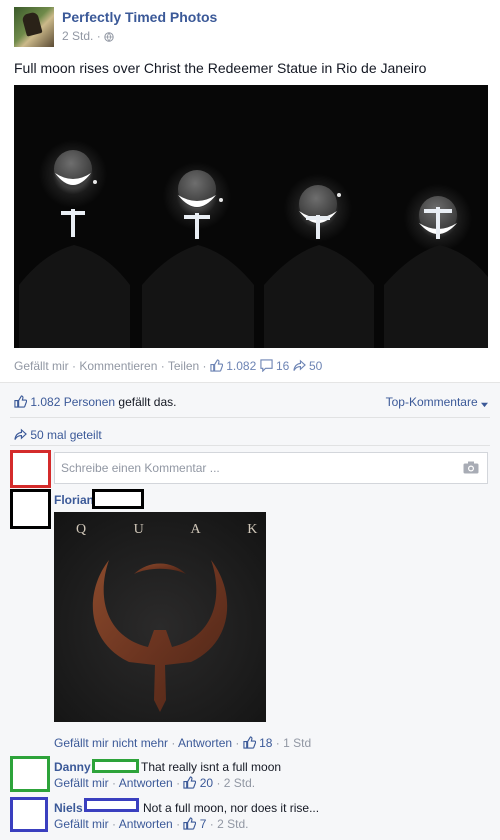 The image size is (500, 840). What do you see at coordinates (206, 783) in the screenshot?
I see `comment-like-count: 20` at bounding box center [206, 783].